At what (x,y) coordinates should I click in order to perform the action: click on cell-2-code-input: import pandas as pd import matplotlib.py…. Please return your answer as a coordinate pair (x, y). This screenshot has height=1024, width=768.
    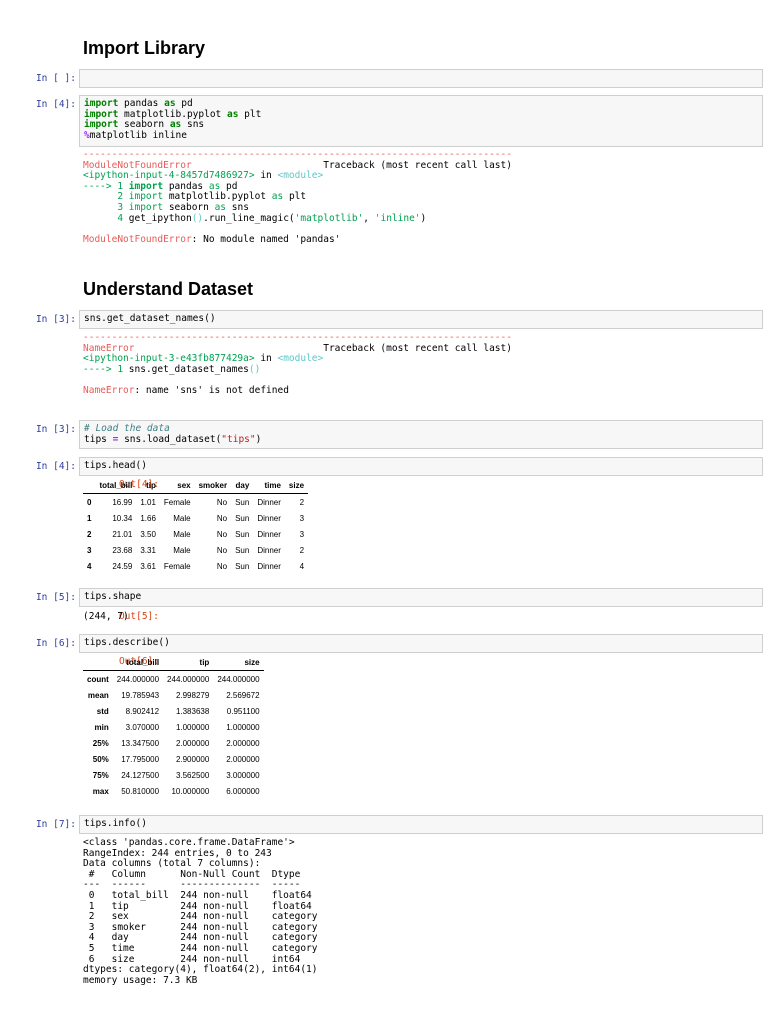
    Looking at the image, I should click on (421, 121).